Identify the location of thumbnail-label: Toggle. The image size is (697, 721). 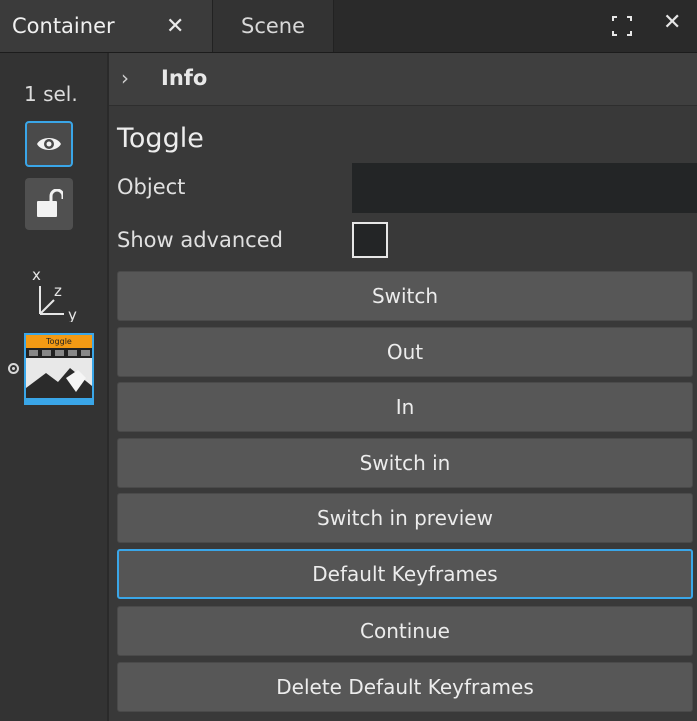
(59, 341).